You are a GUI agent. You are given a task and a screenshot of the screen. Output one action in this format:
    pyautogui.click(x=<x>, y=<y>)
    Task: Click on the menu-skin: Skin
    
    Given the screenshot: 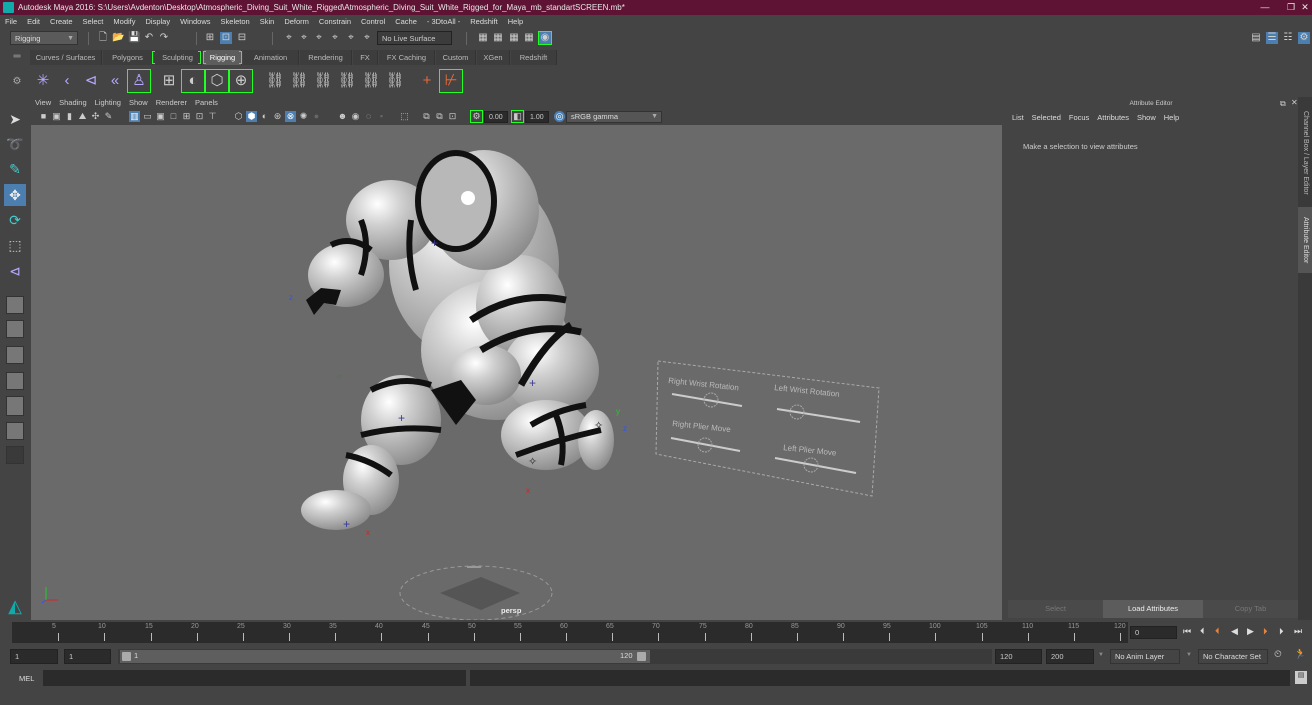 What is the action you would take?
    pyautogui.click(x=267, y=22)
    